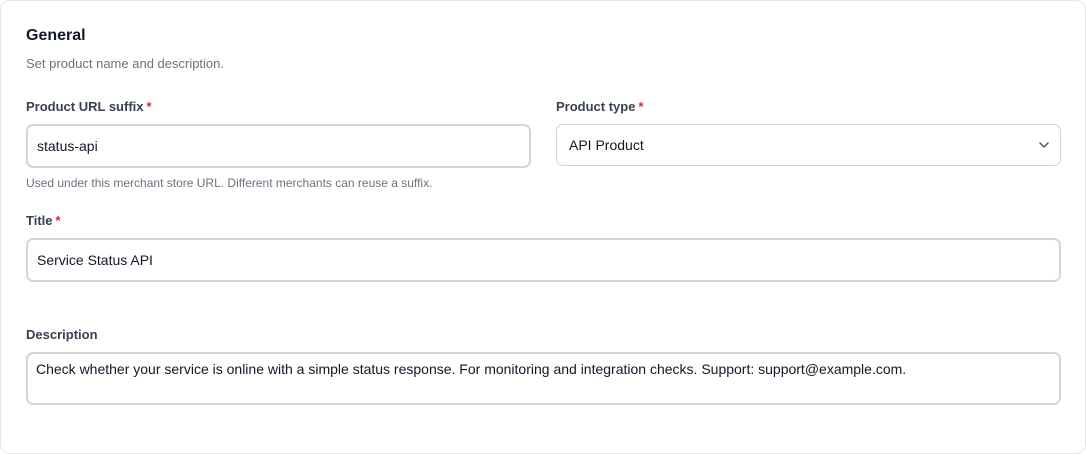  I want to click on product-type-selected-value: API Product, so click(606, 145).